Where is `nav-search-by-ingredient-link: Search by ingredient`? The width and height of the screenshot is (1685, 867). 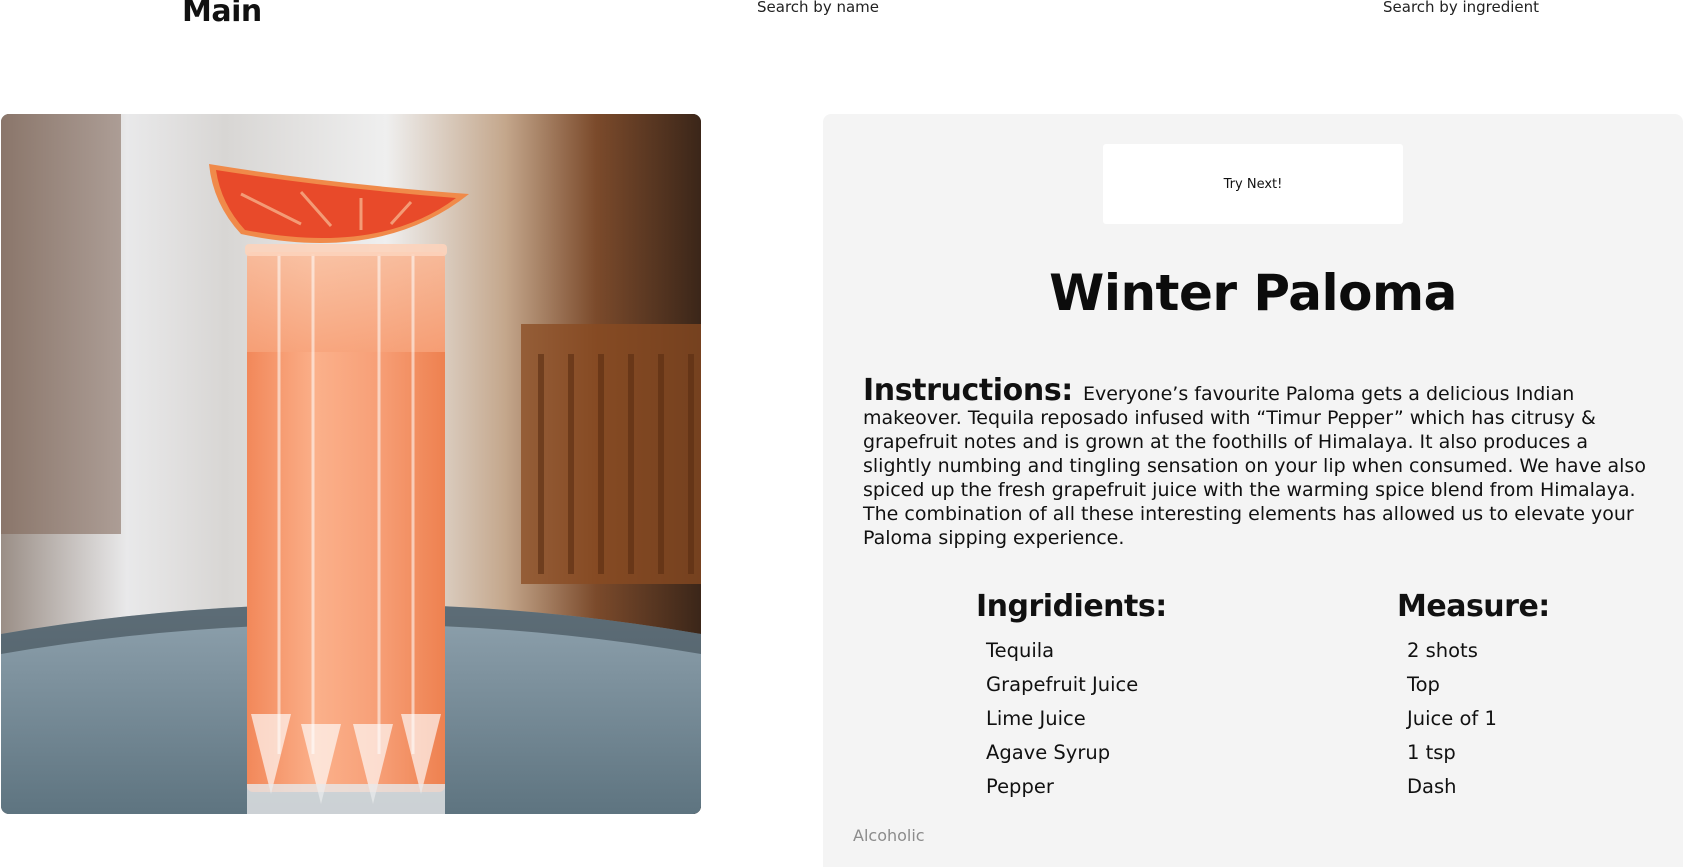
nav-search-by-ingredient-link: Search by ingredient is located at coordinates (1461, 8).